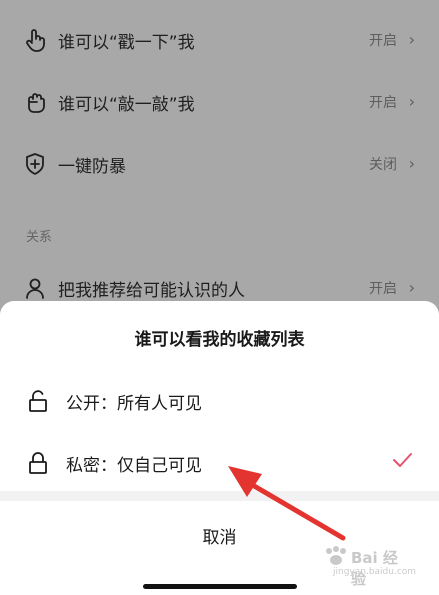 This screenshot has width=439, height=595. What do you see at coordinates (36, 103) in the screenshot?
I see `knock-fist-icon` at bounding box center [36, 103].